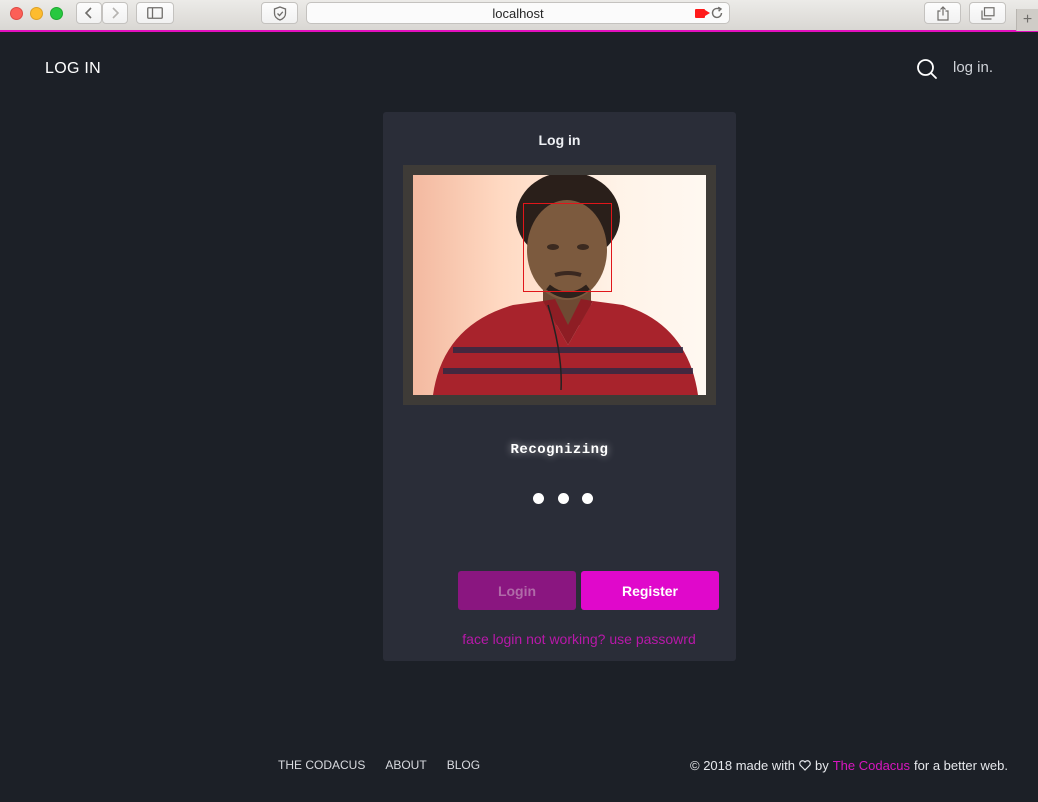 This screenshot has width=1038, height=802. What do you see at coordinates (559, 140) in the screenshot?
I see `card-title: Log in` at bounding box center [559, 140].